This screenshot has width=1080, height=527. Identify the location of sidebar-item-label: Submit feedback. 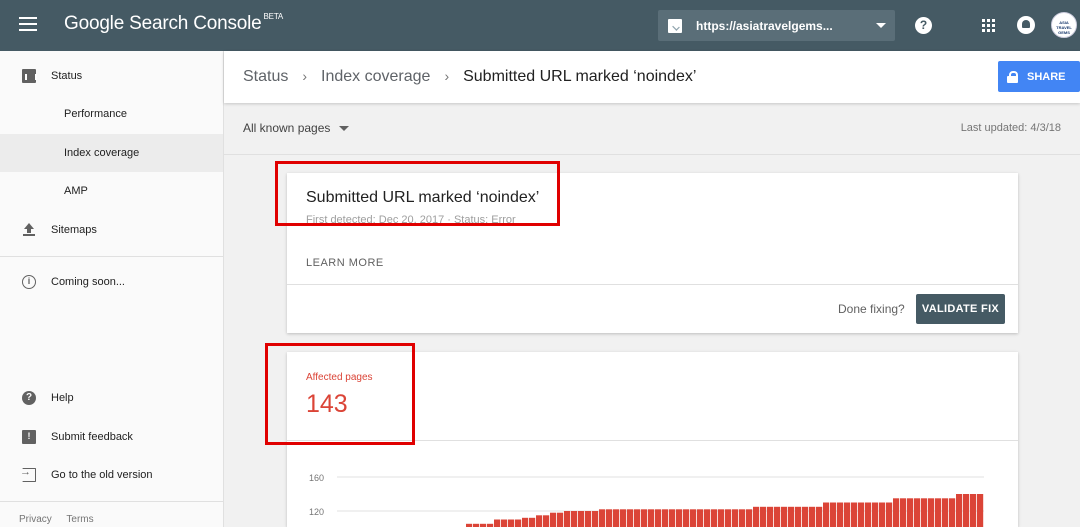
(92, 437).